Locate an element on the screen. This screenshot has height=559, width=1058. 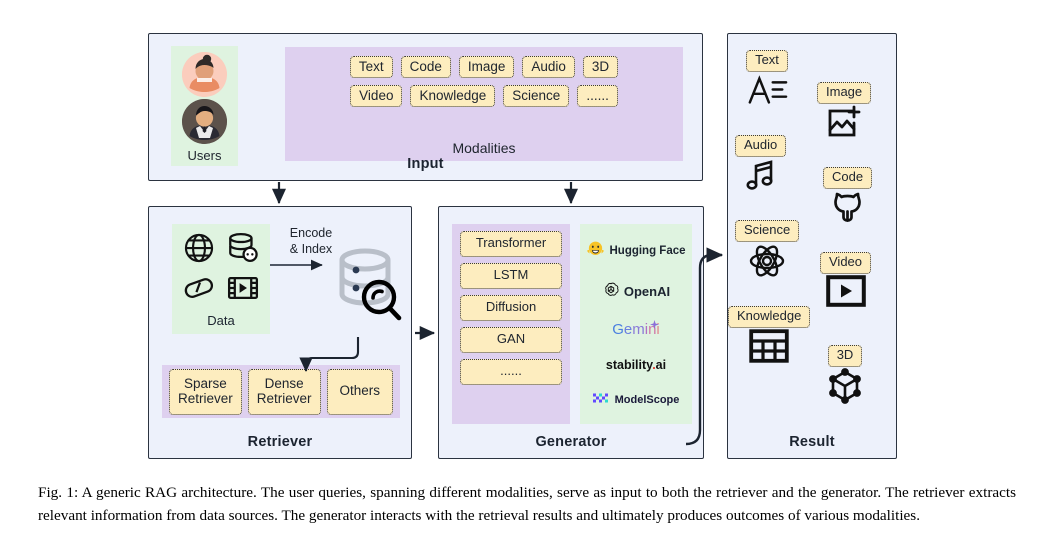
result-label: Code is located at coordinates (848, 178).